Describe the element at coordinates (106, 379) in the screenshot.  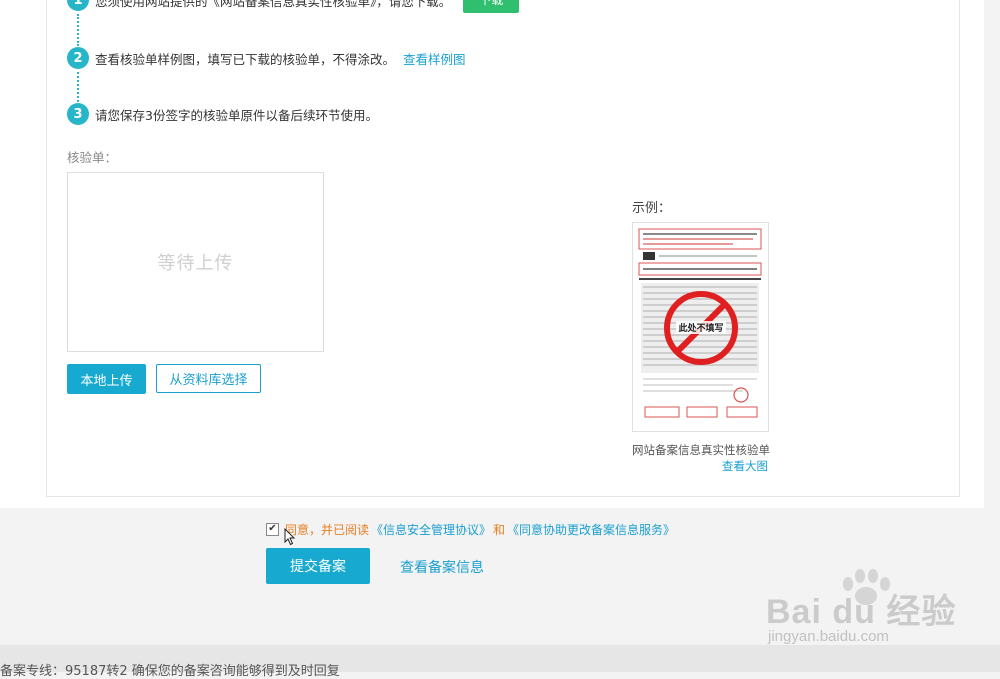
I see `local-upload-button: 本地上传` at that location.